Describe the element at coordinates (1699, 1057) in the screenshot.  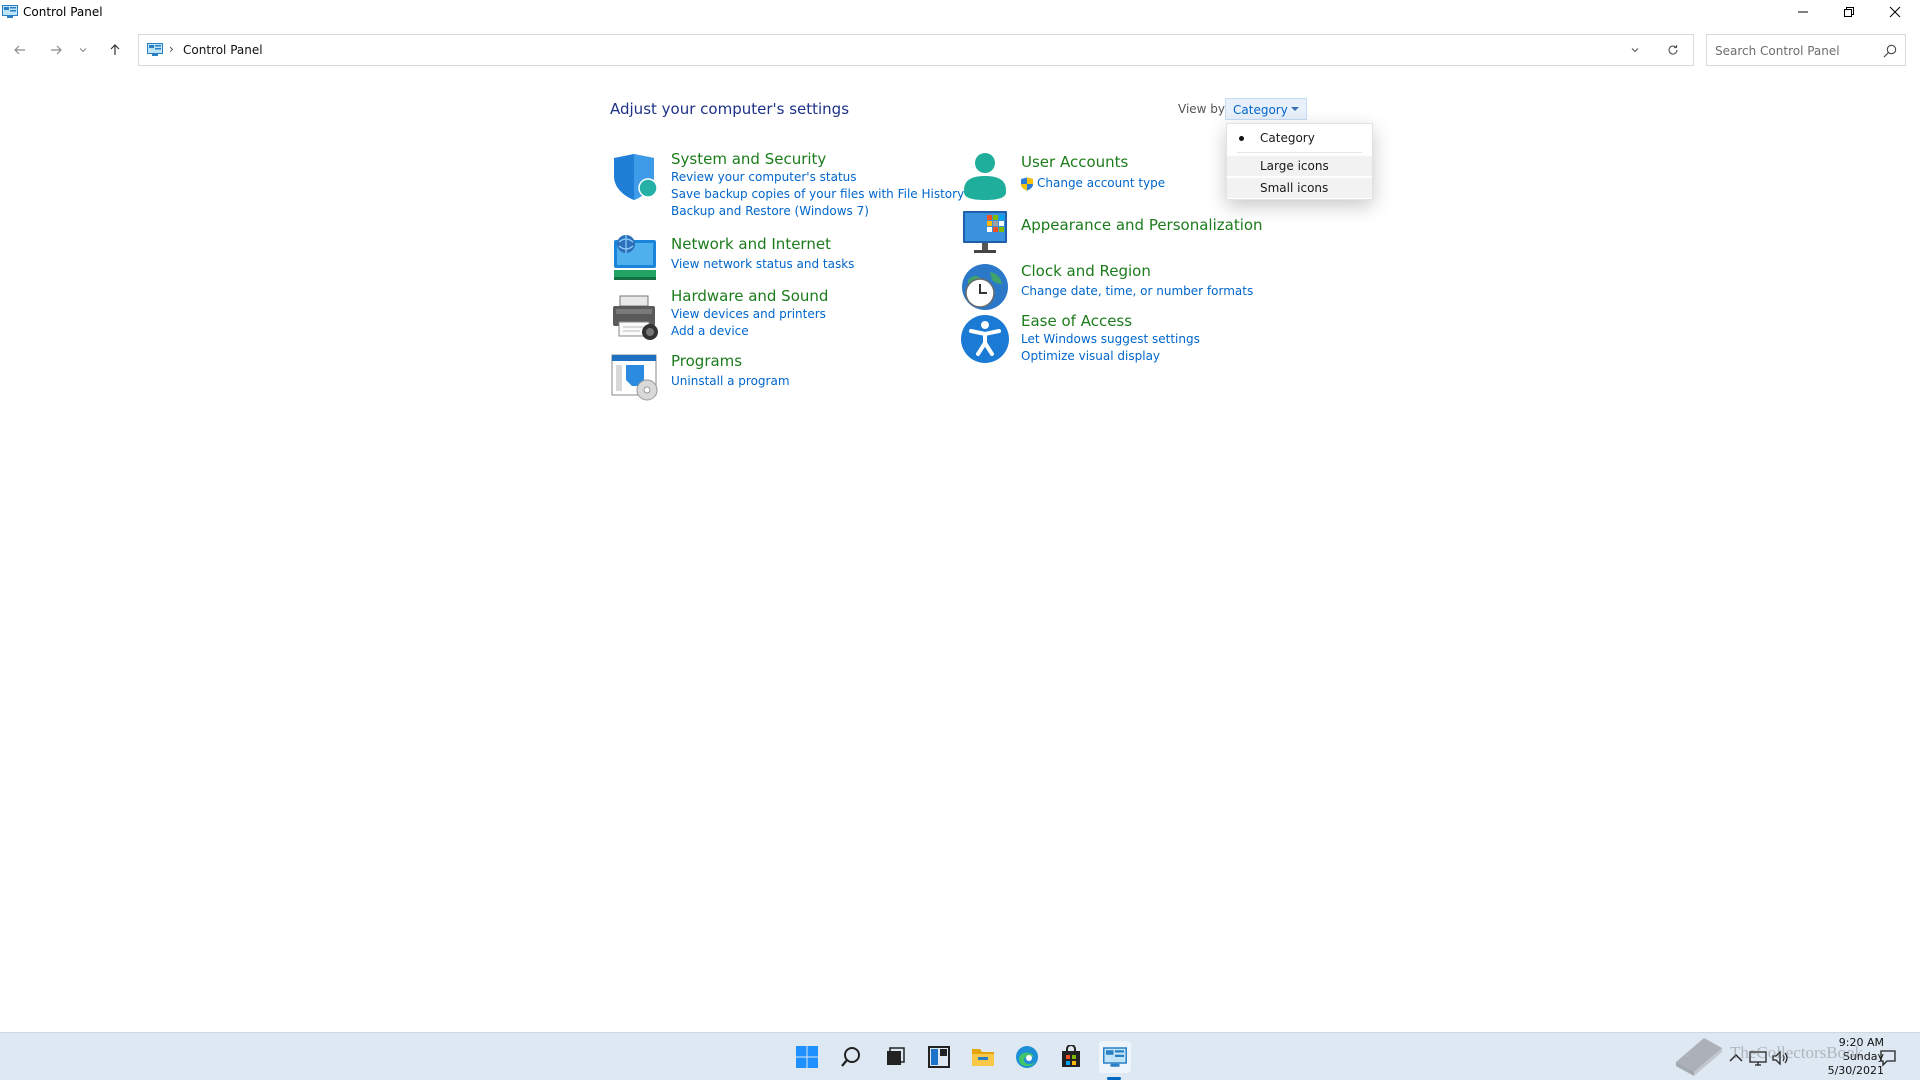
I see `book-icon` at that location.